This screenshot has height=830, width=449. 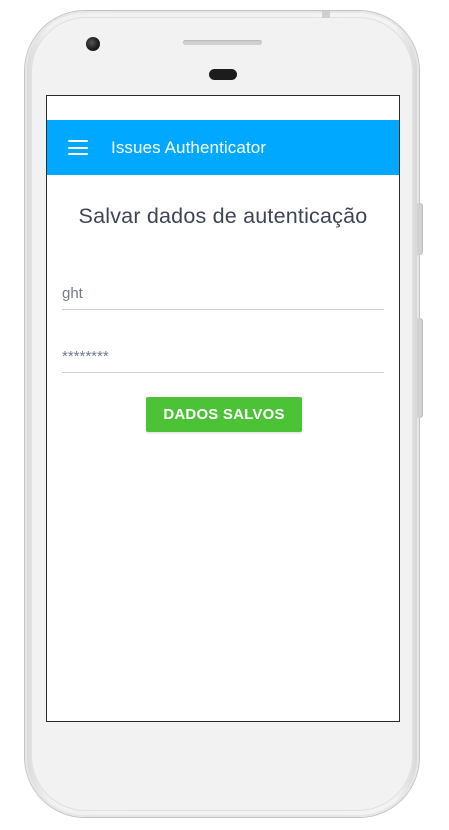 What do you see at coordinates (419, 229) in the screenshot?
I see `power-button` at bounding box center [419, 229].